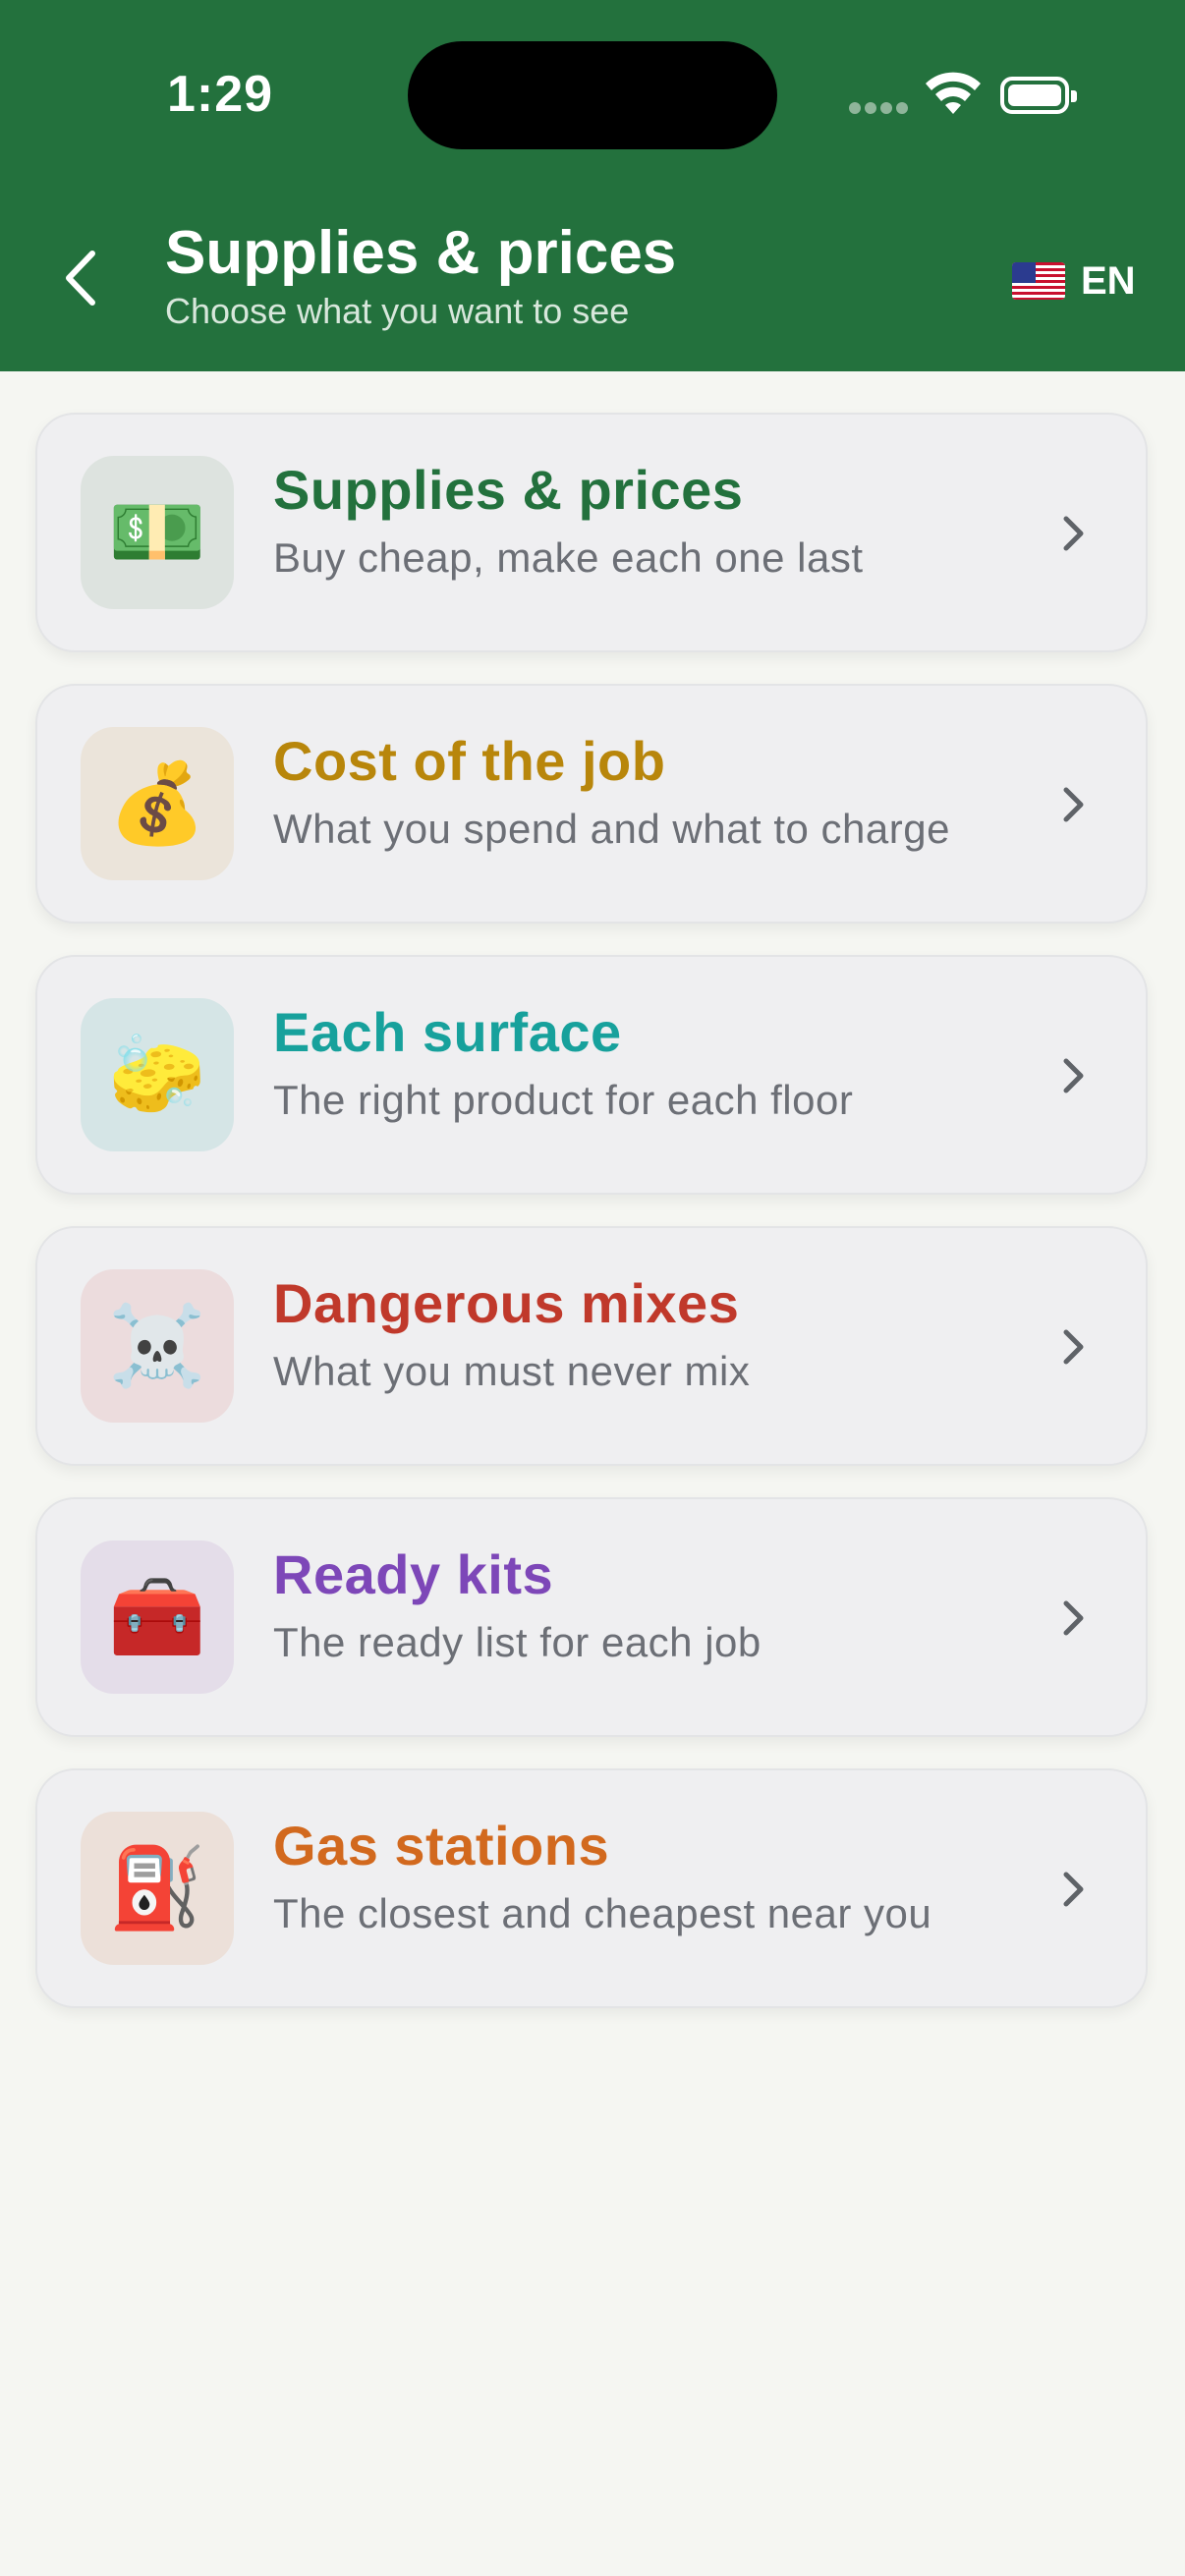 Image resolution: width=1185 pixels, height=2576 pixels. Describe the element at coordinates (421, 253) in the screenshot. I see `page-title: Supplies & prices` at that location.